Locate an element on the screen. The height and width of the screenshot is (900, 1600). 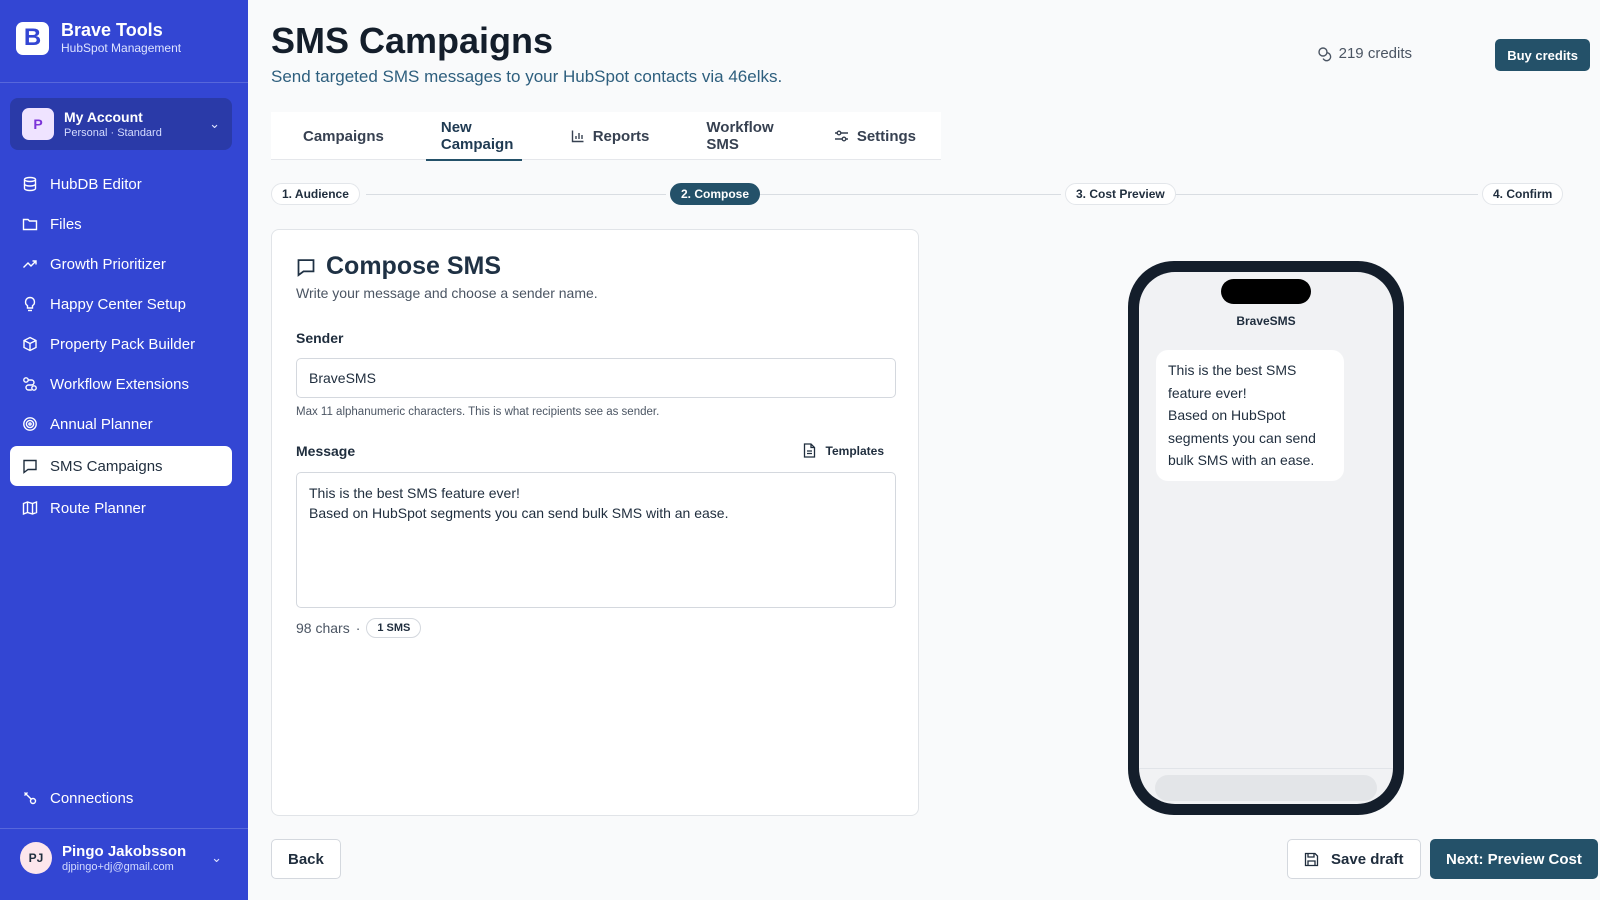
tab-label: Workflow SMS is located at coordinates (740, 136).